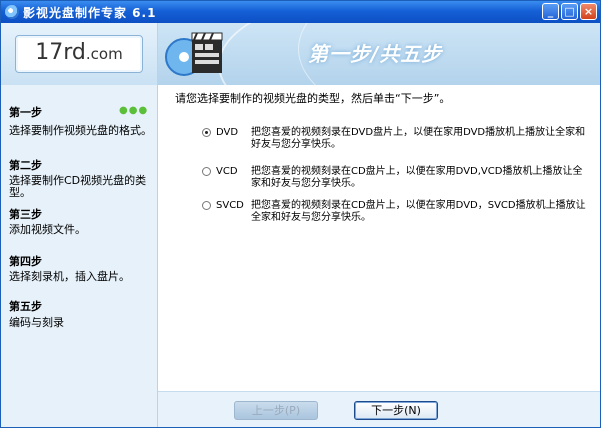 This screenshot has height=428, width=601. Describe the element at coordinates (60, 52) in the screenshot. I see `logo-main: 17rd` at that location.